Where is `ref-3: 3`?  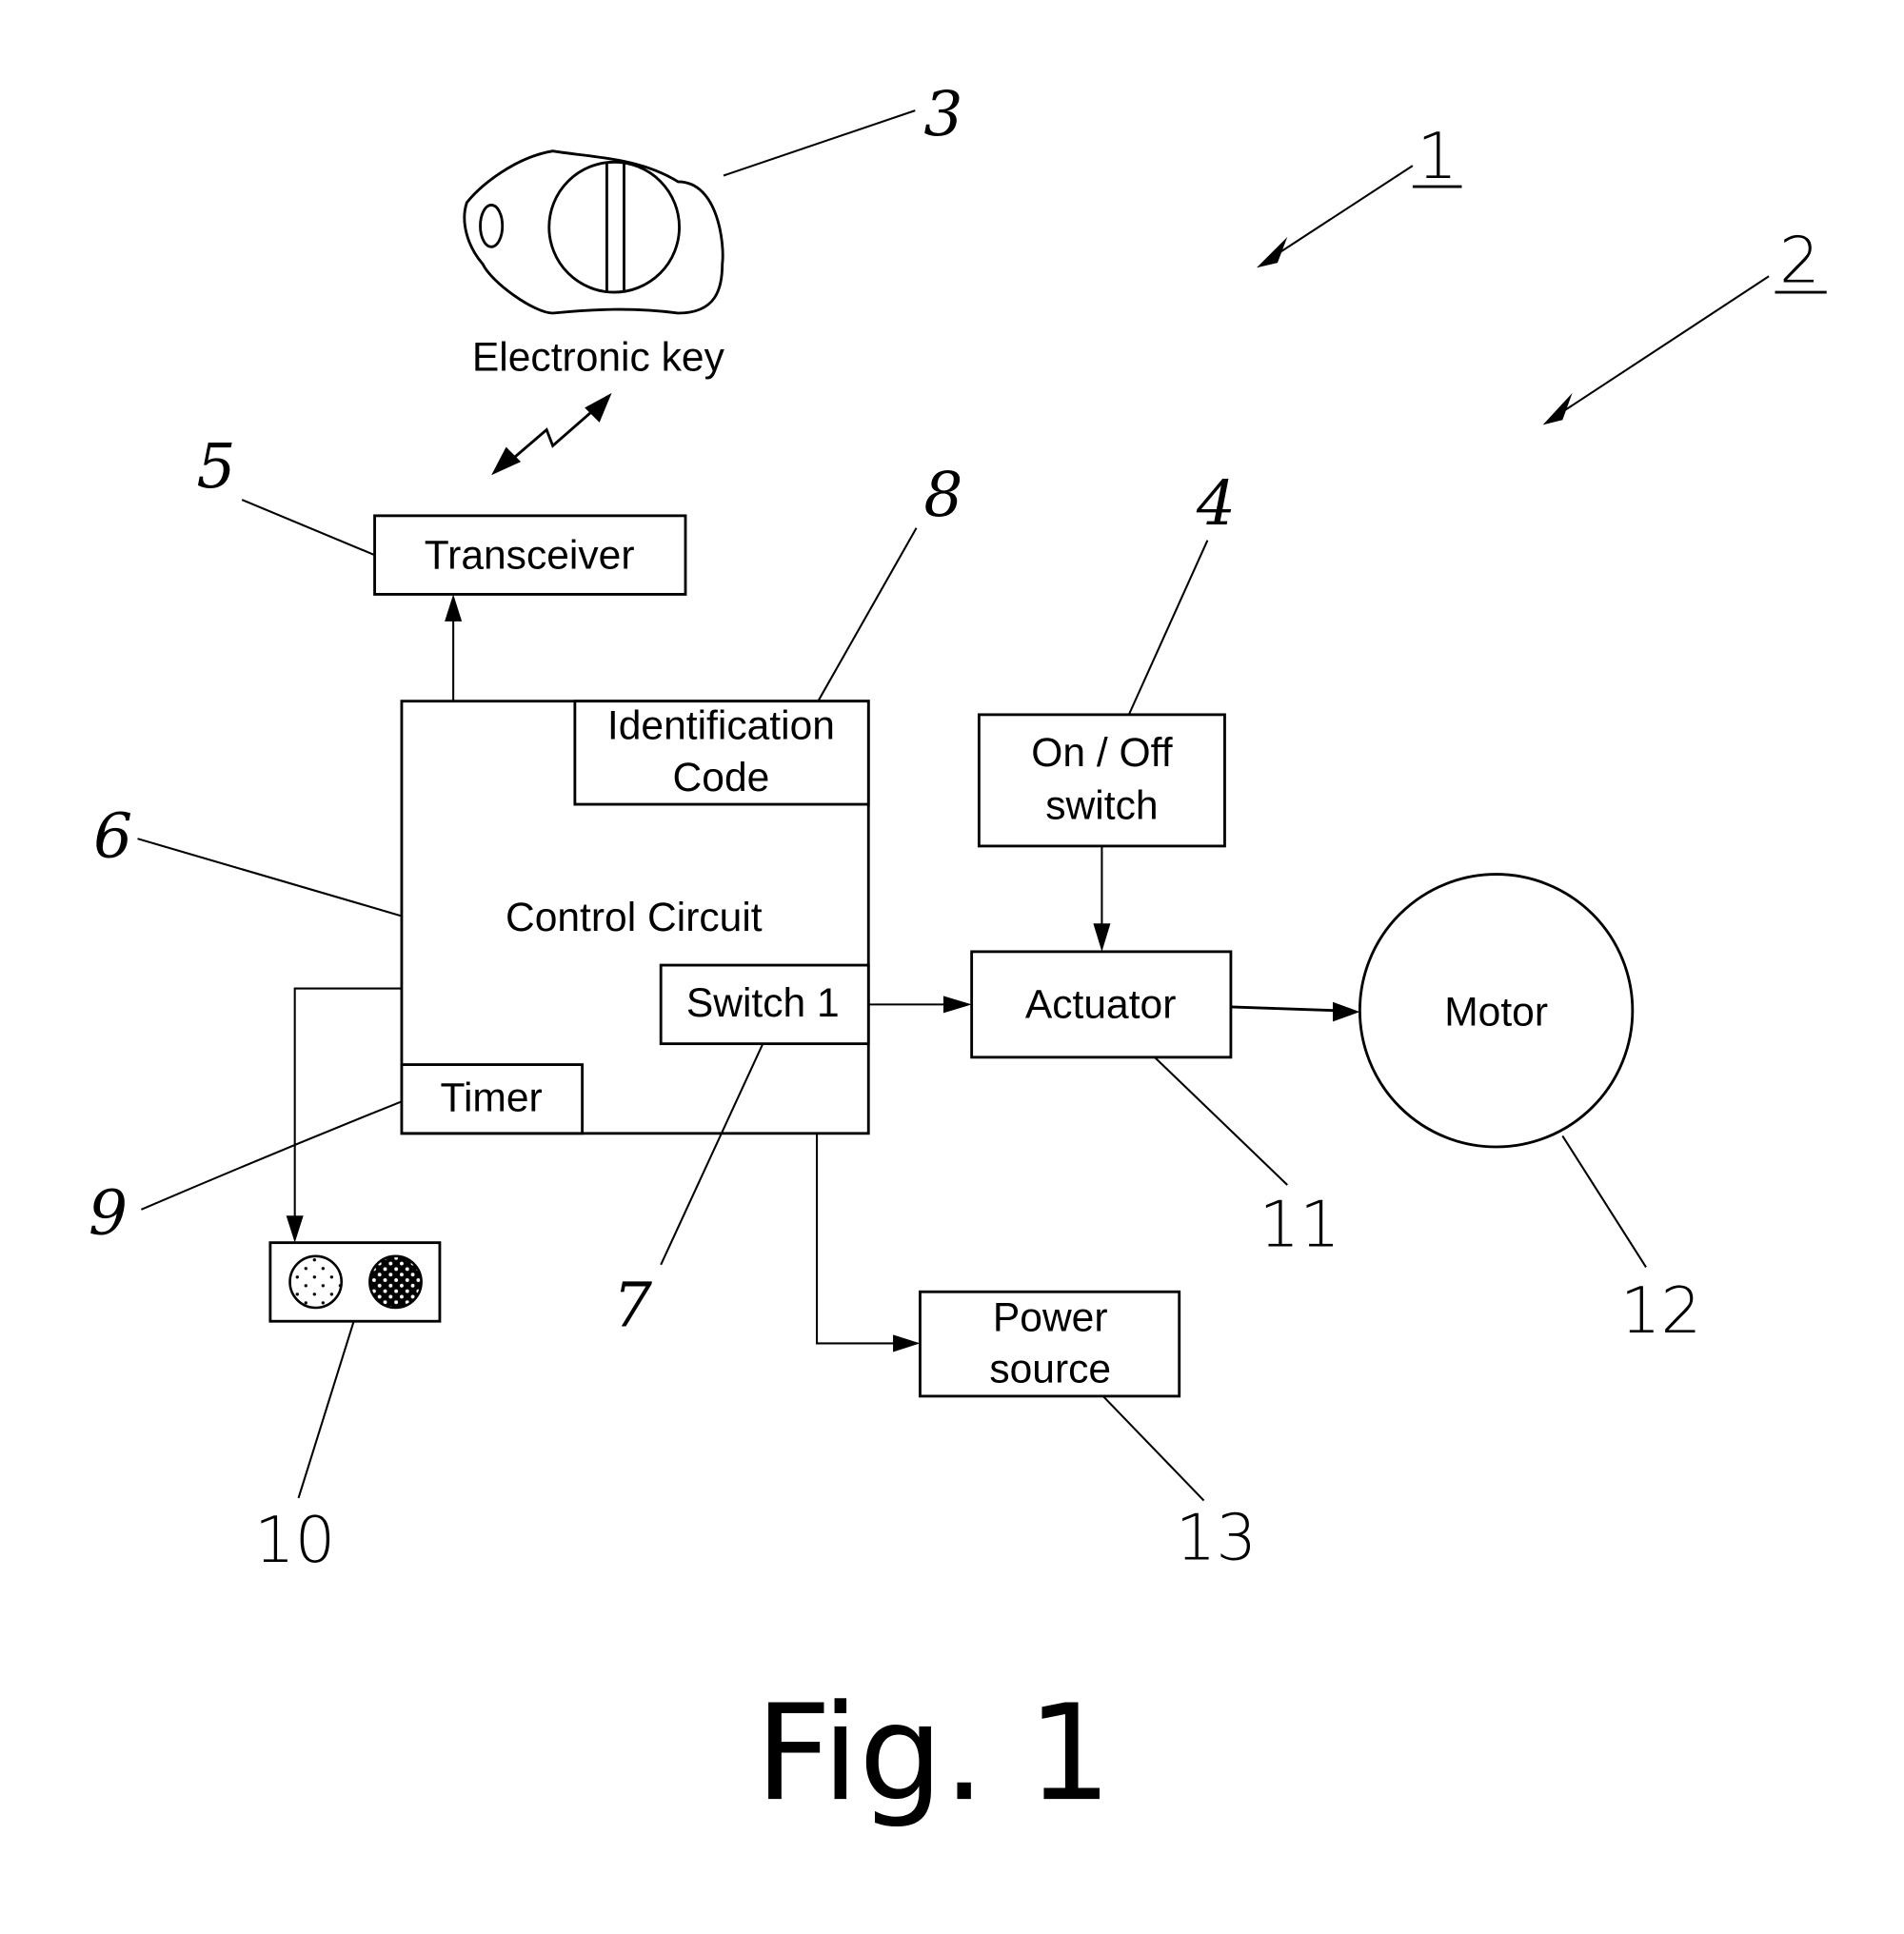 ref-3: 3 is located at coordinates (942, 114).